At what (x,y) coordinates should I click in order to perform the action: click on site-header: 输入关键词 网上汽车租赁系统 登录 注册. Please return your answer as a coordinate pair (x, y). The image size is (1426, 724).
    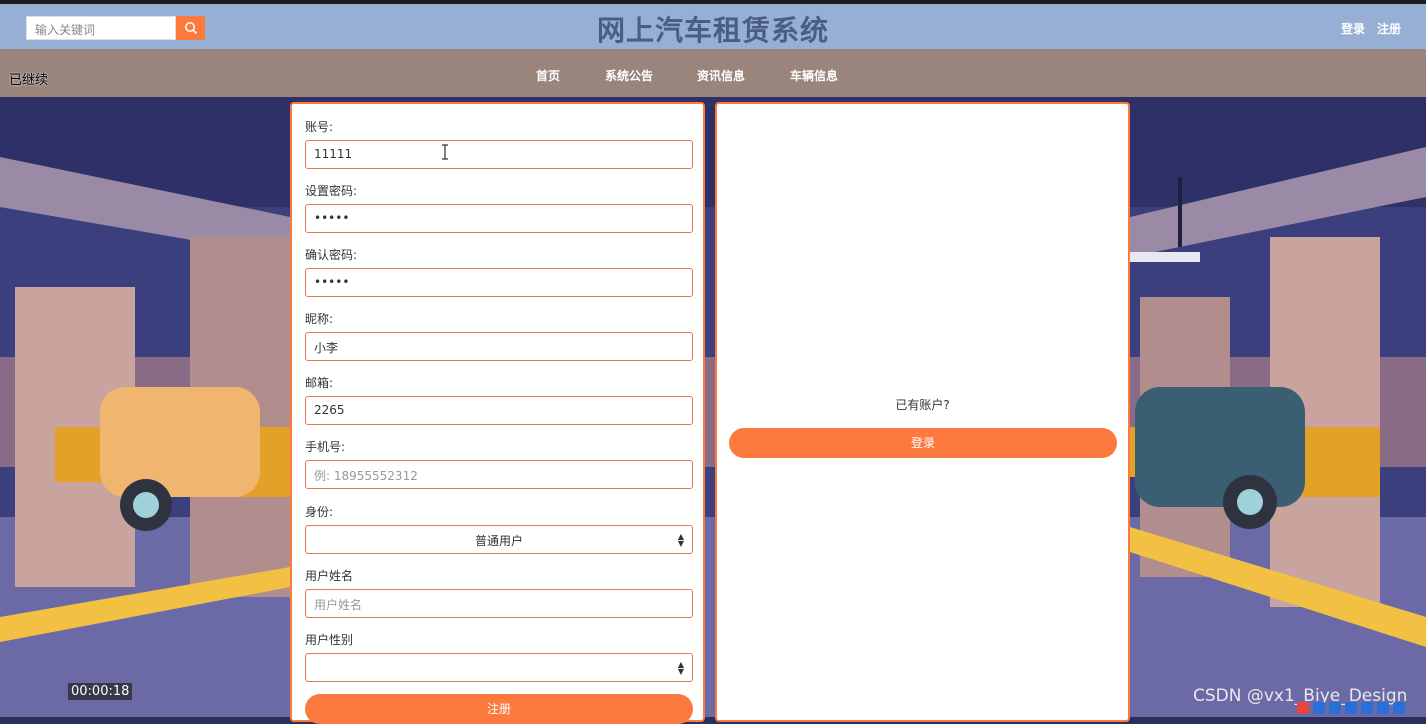
    Looking at the image, I should click on (713, 26).